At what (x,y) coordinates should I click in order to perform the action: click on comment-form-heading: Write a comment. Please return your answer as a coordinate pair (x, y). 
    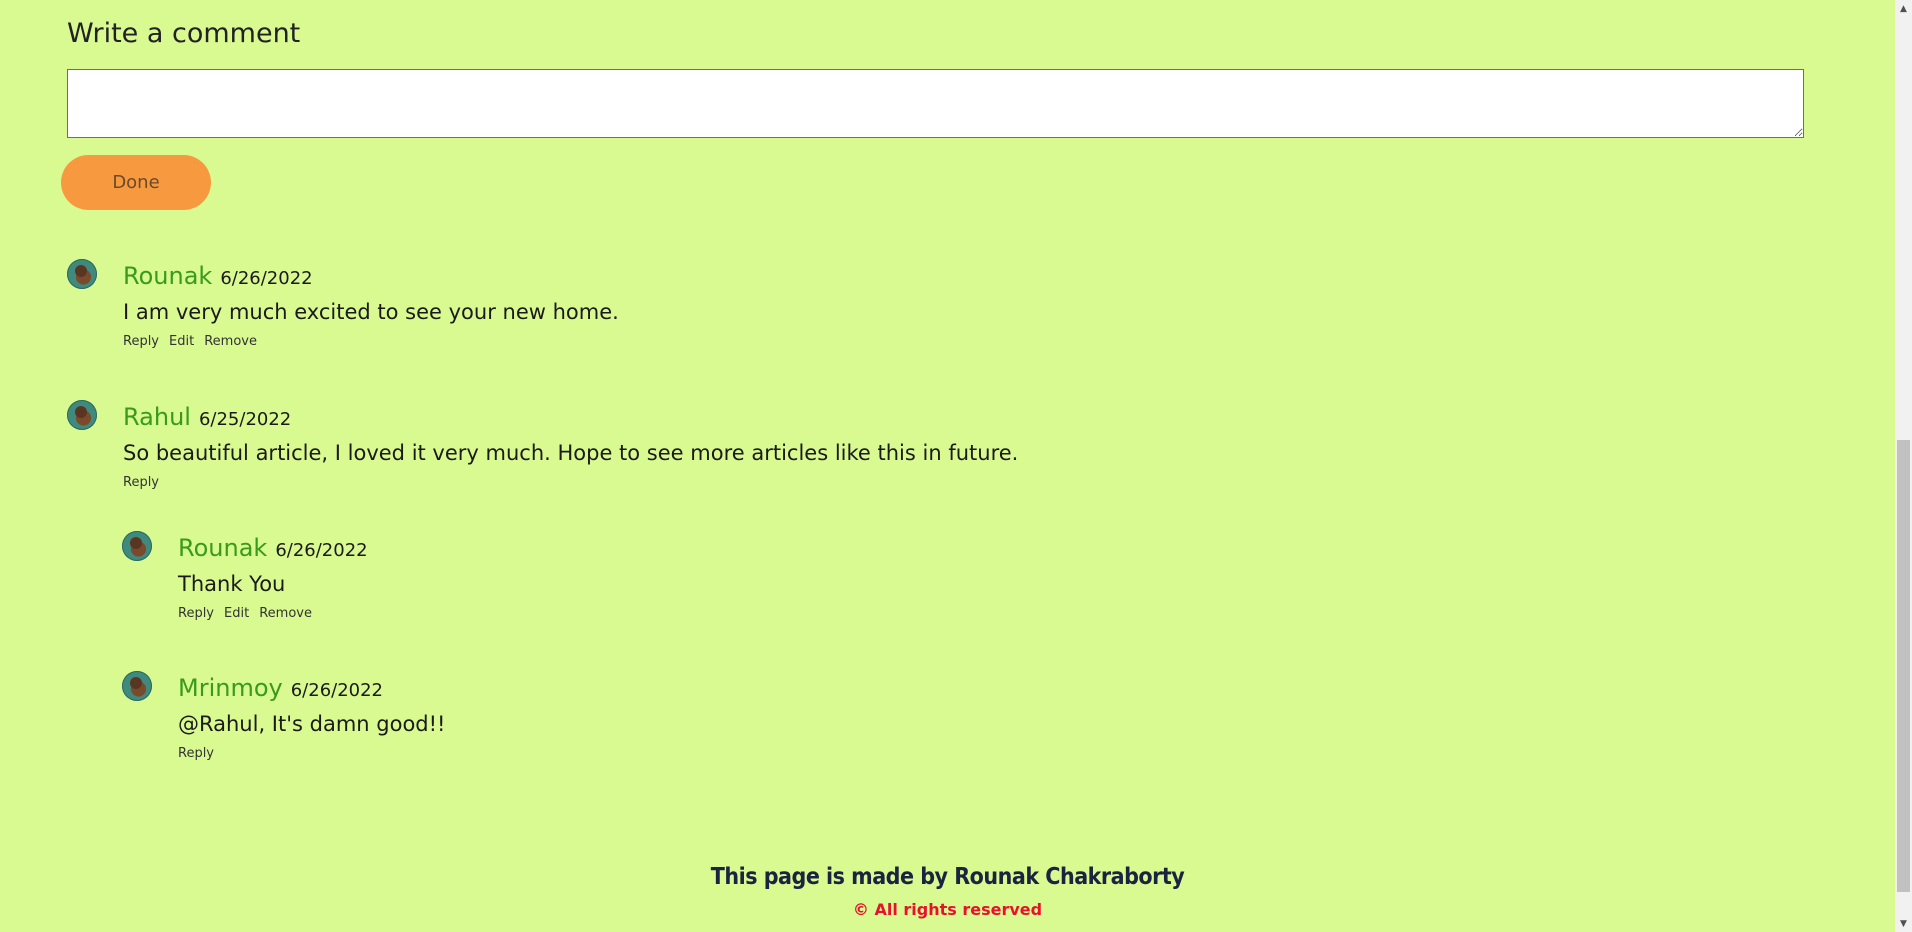
    Looking at the image, I should click on (184, 33).